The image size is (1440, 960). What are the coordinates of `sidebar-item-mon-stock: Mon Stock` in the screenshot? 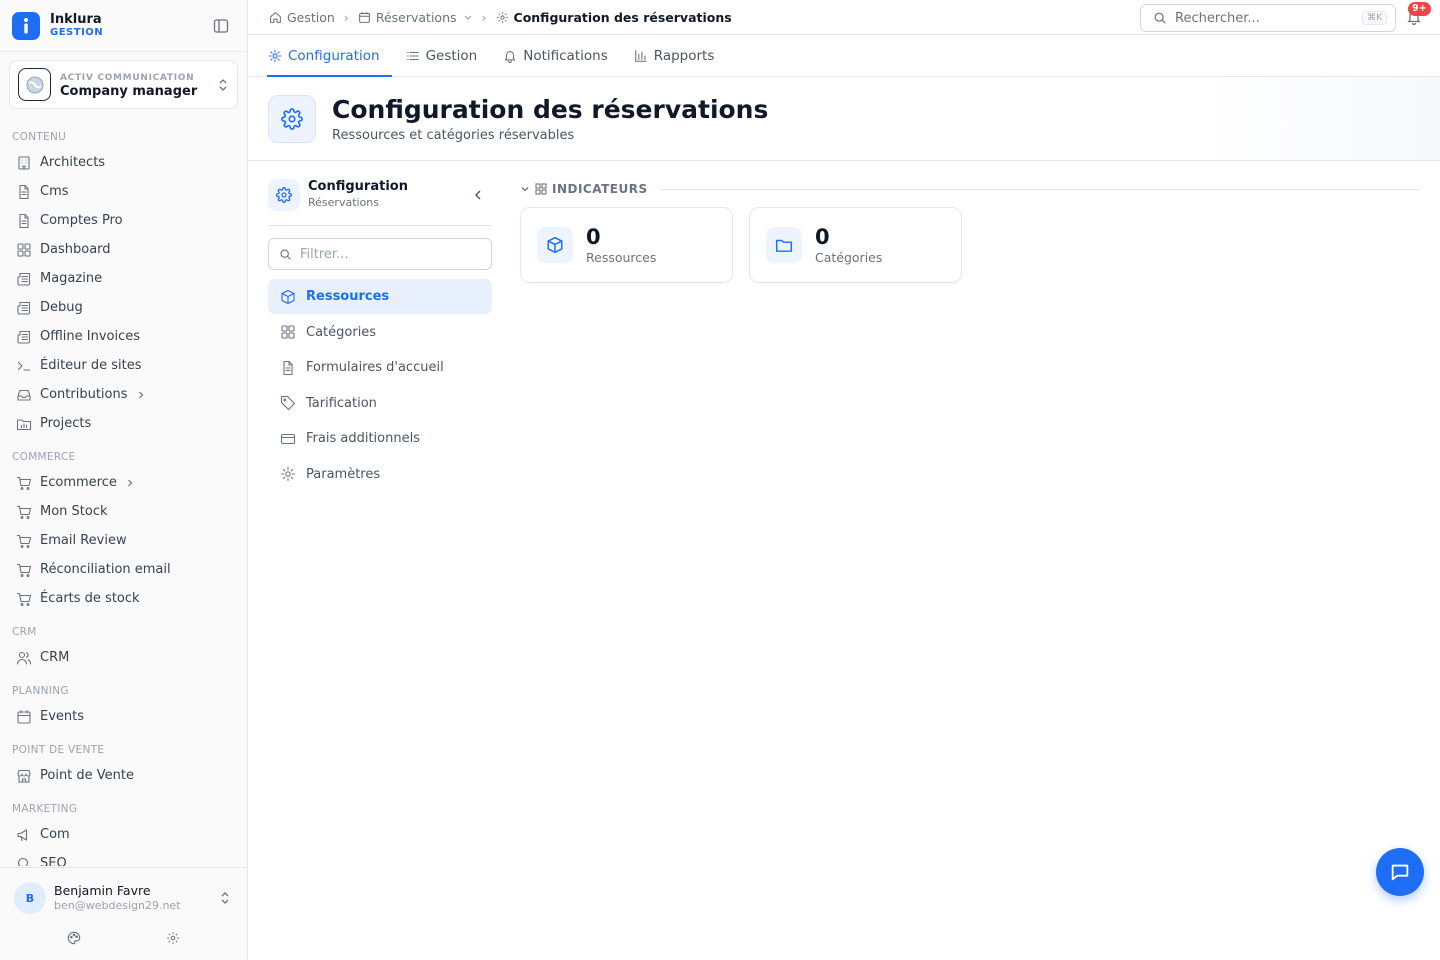 It's located at (123, 511).